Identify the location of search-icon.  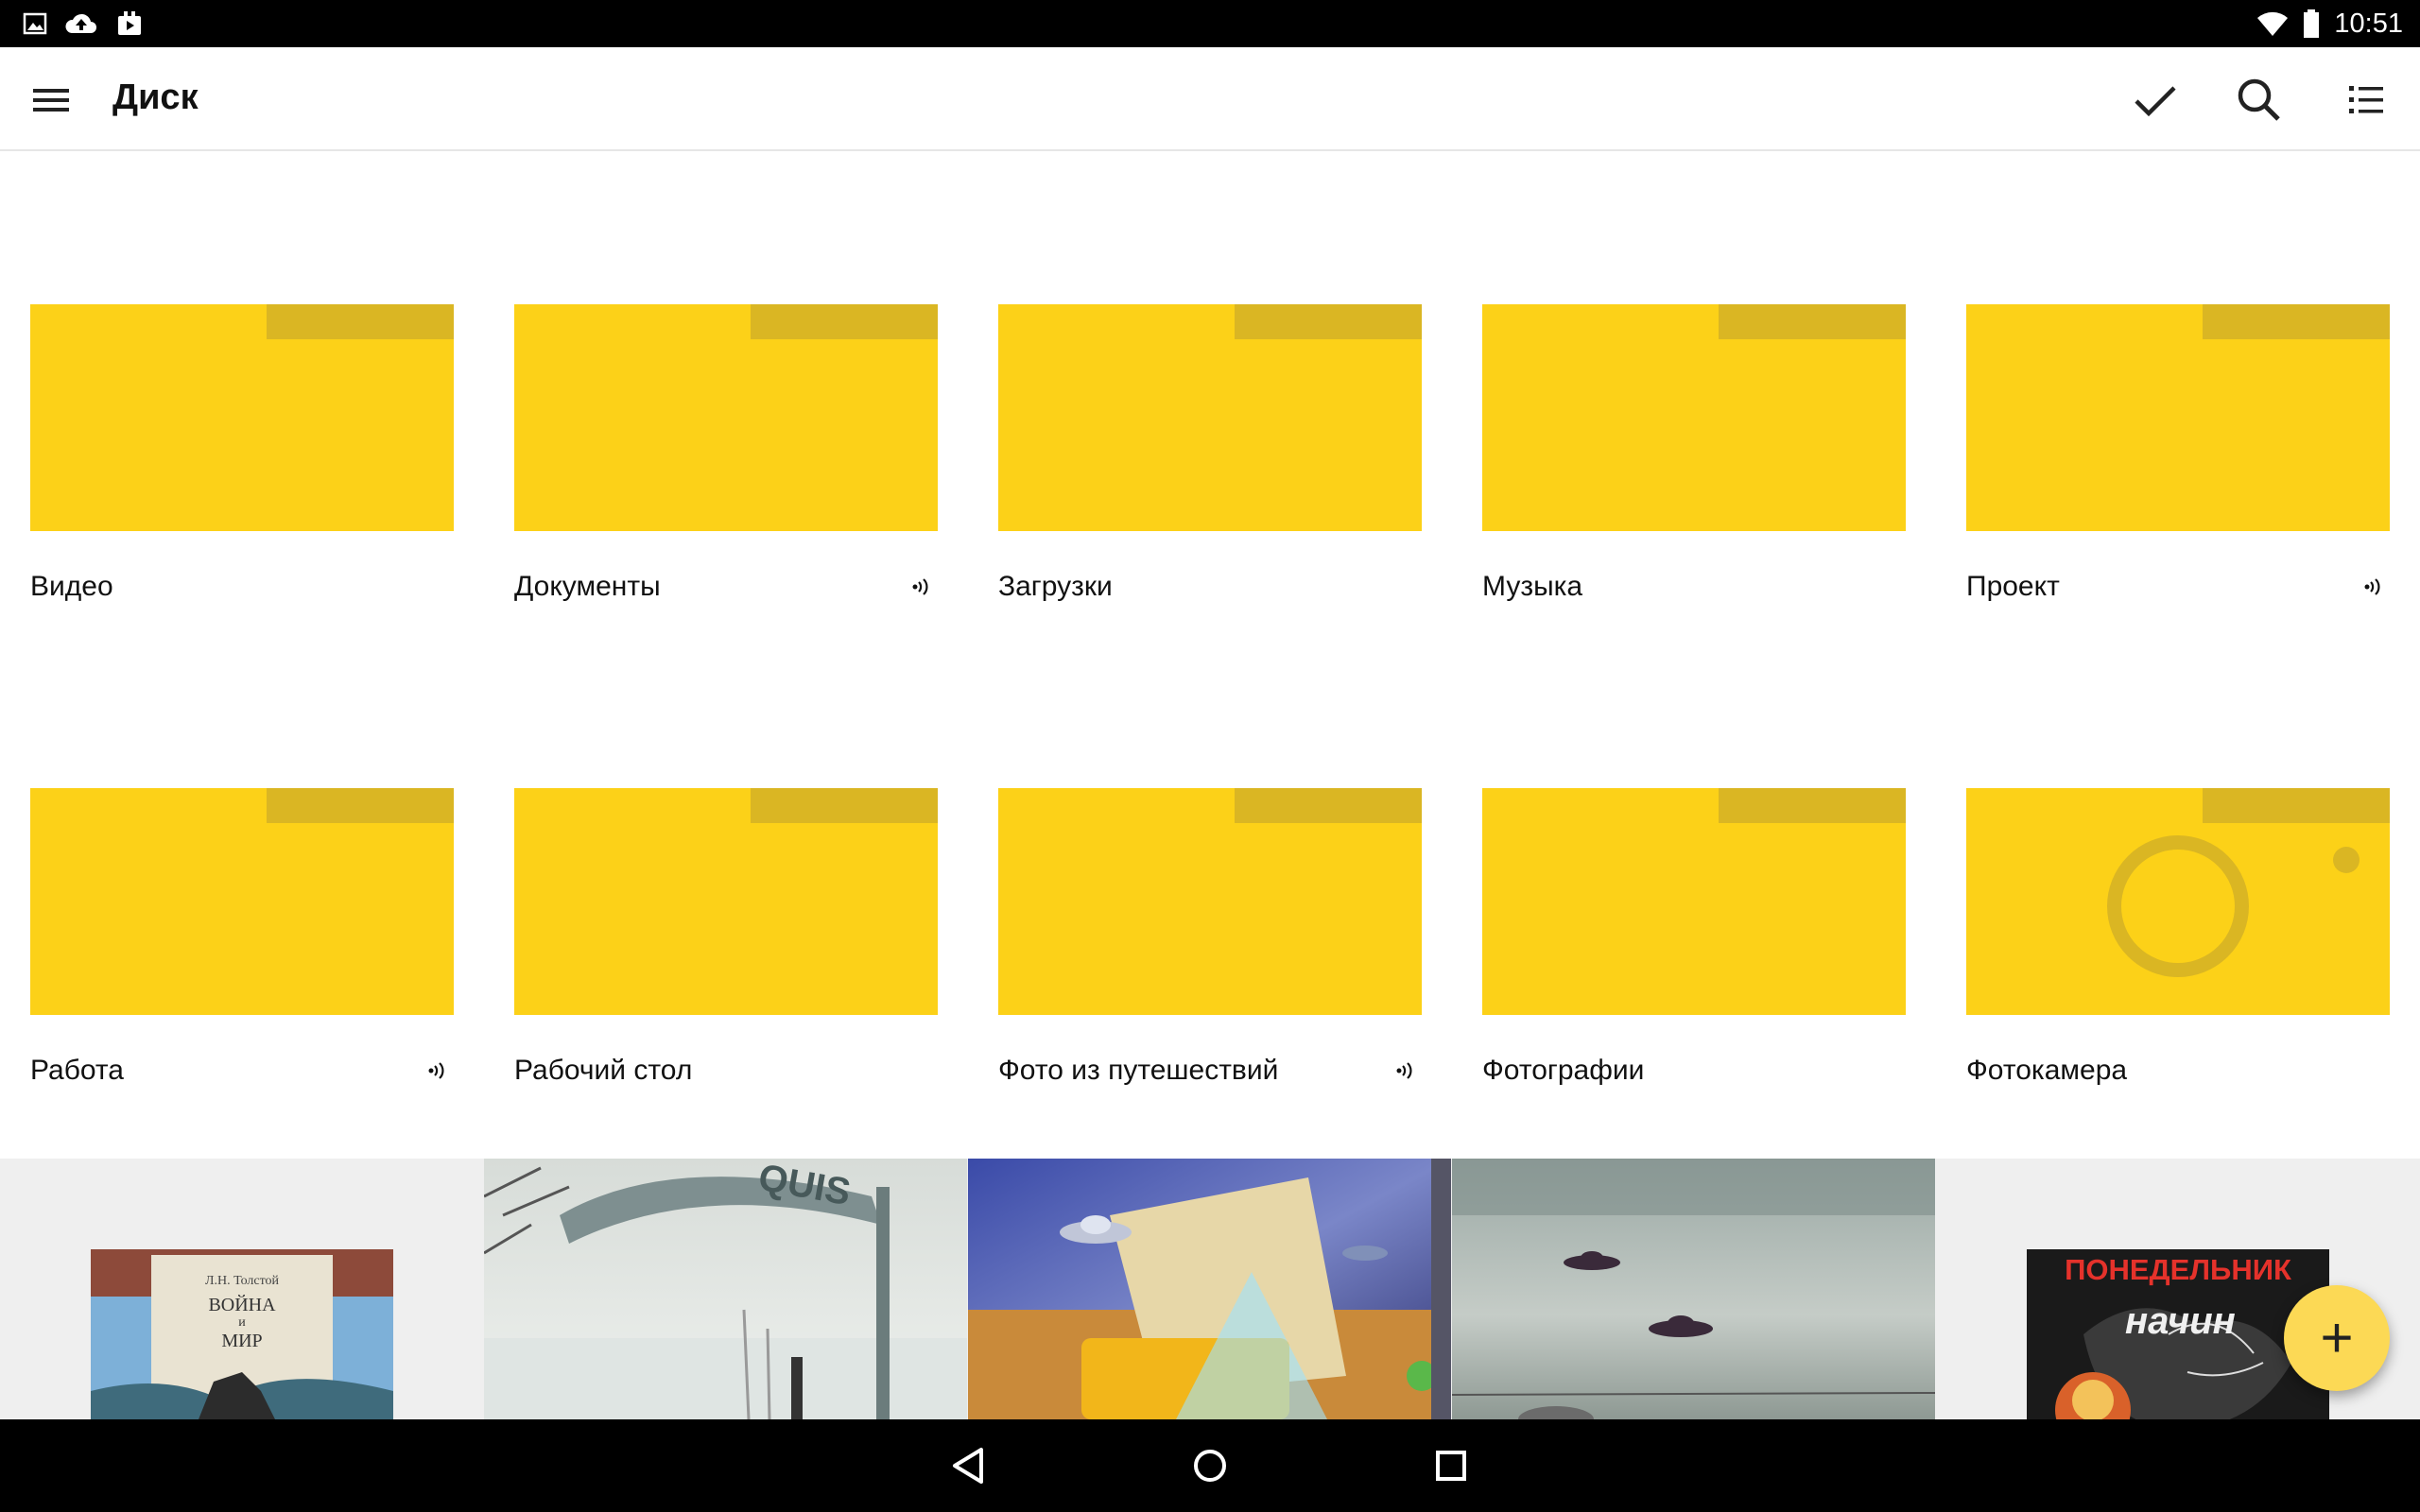
(2259, 100).